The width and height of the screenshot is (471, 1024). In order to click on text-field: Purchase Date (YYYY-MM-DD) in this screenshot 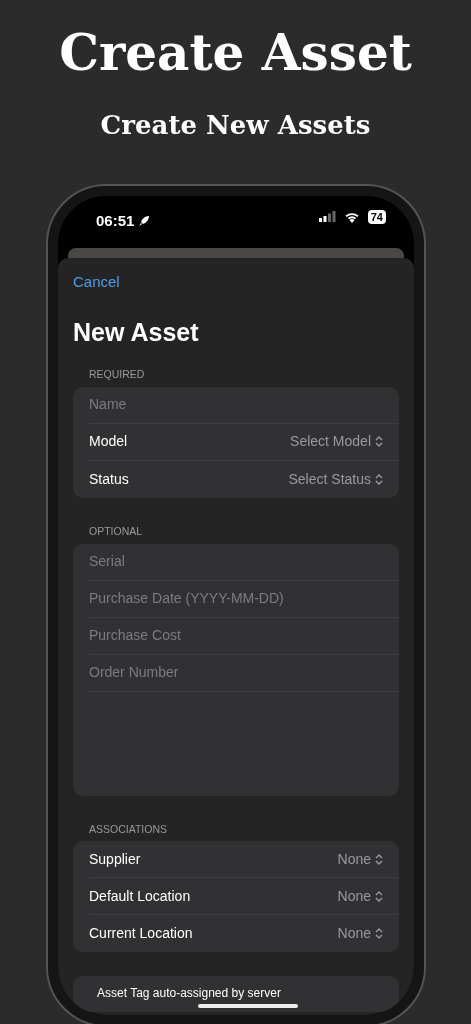, I will do `click(236, 599)`.